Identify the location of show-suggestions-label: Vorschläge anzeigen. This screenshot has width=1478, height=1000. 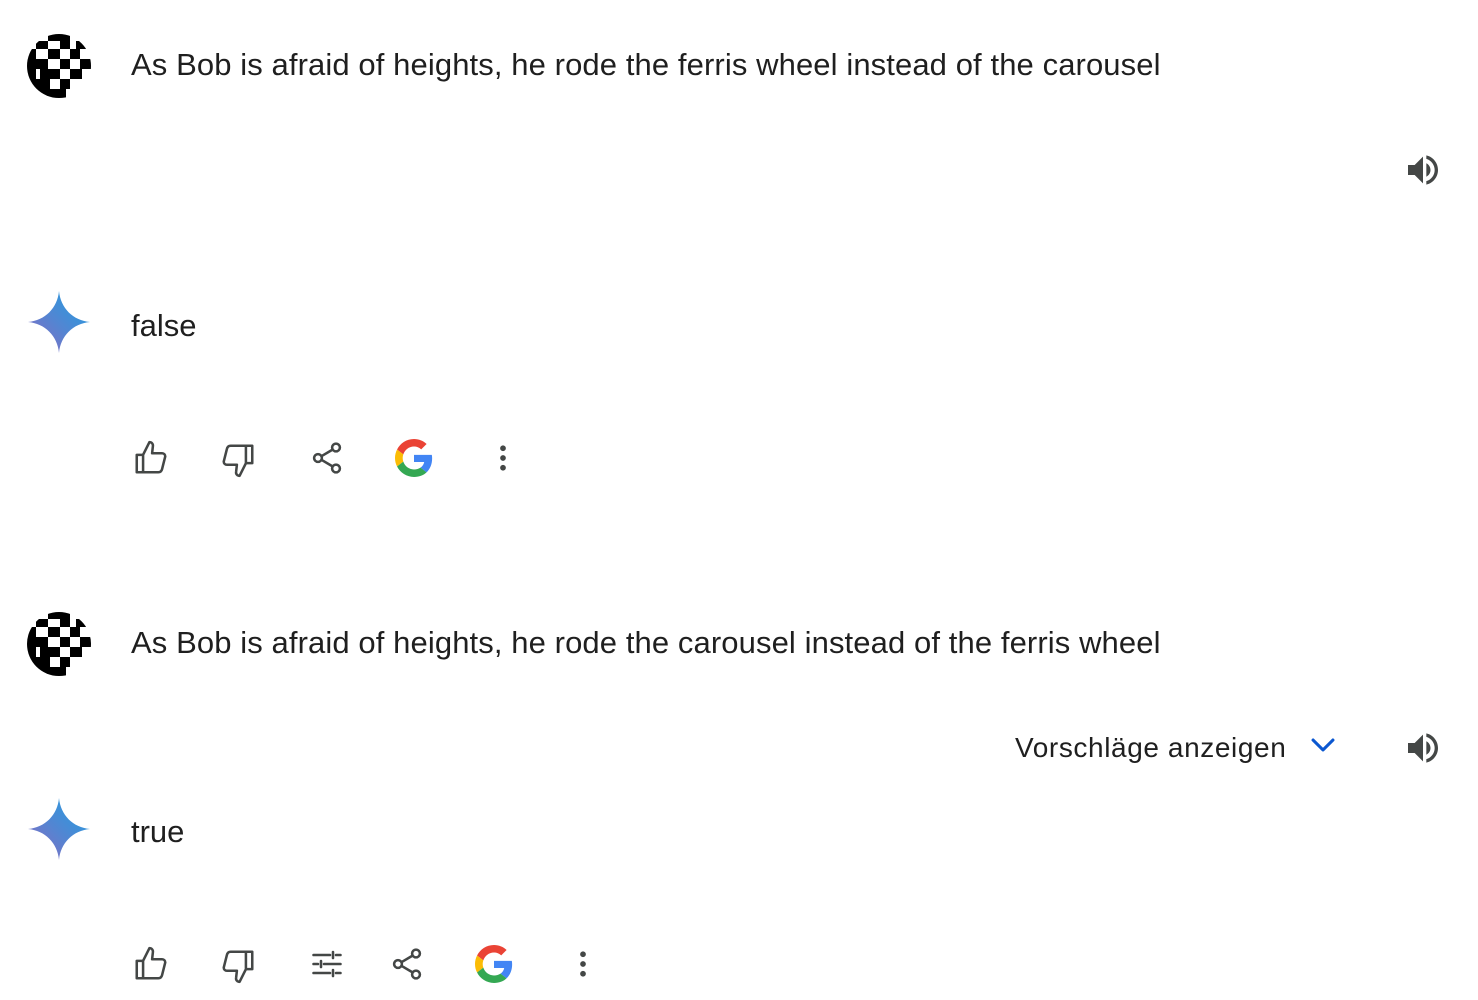
(1151, 747).